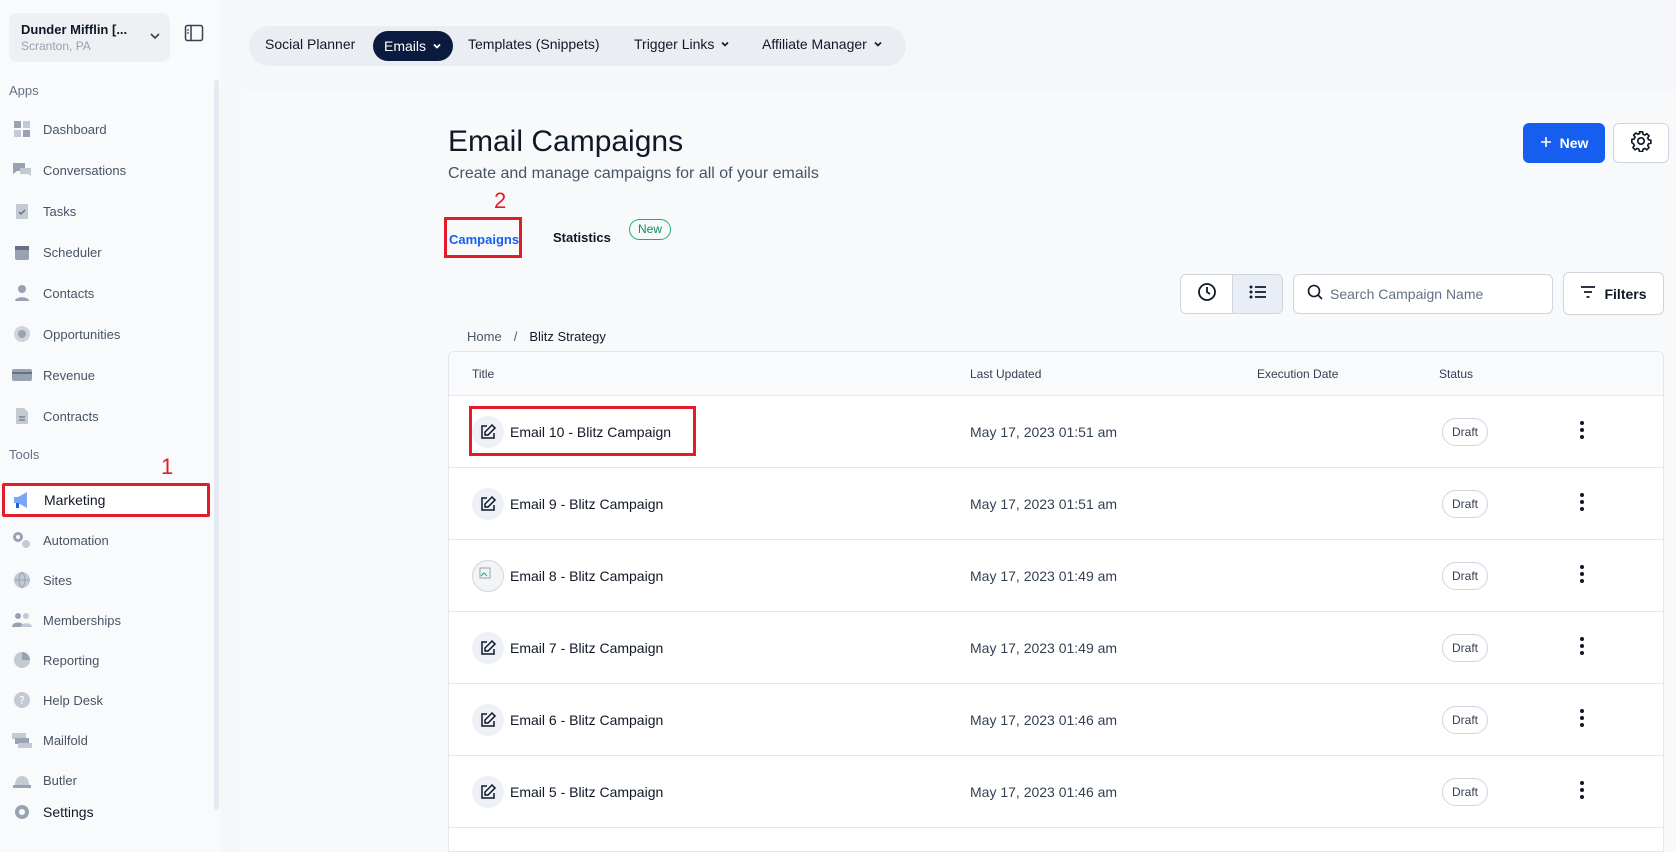 Image resolution: width=1676 pixels, height=852 pixels. I want to click on sidebar-item-label: Contacts, so click(69, 293).